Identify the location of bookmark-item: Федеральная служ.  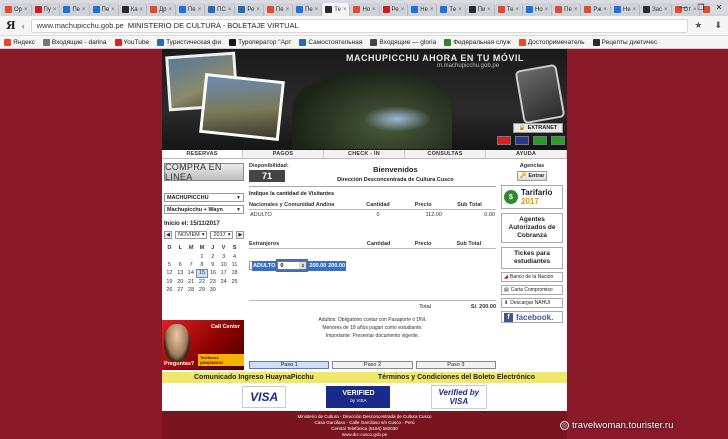
(477, 42).